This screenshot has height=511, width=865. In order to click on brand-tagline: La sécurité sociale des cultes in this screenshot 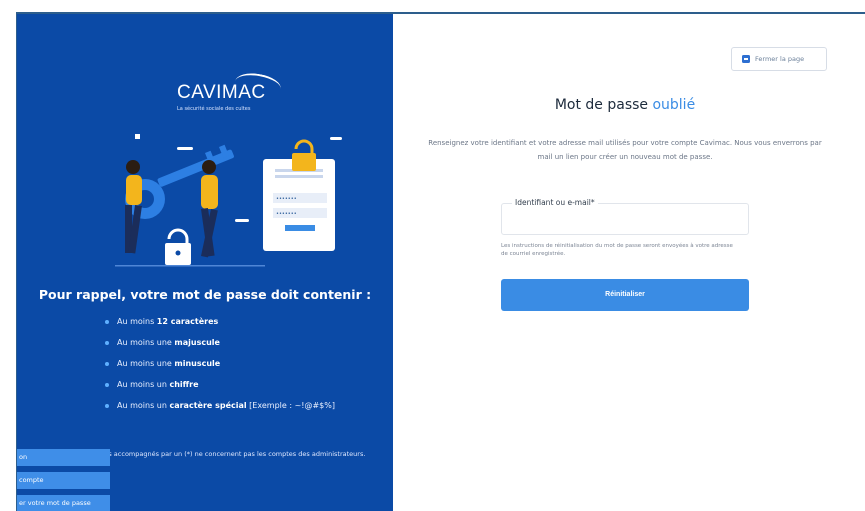, I will do `click(214, 109)`.